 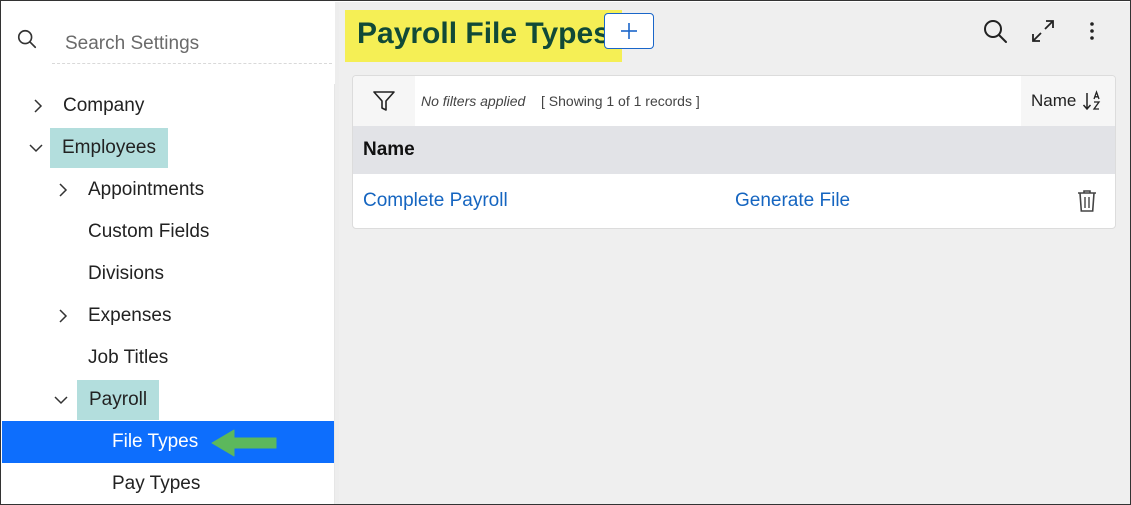 I want to click on sidebar-item-label: Divisions, so click(x=126, y=273).